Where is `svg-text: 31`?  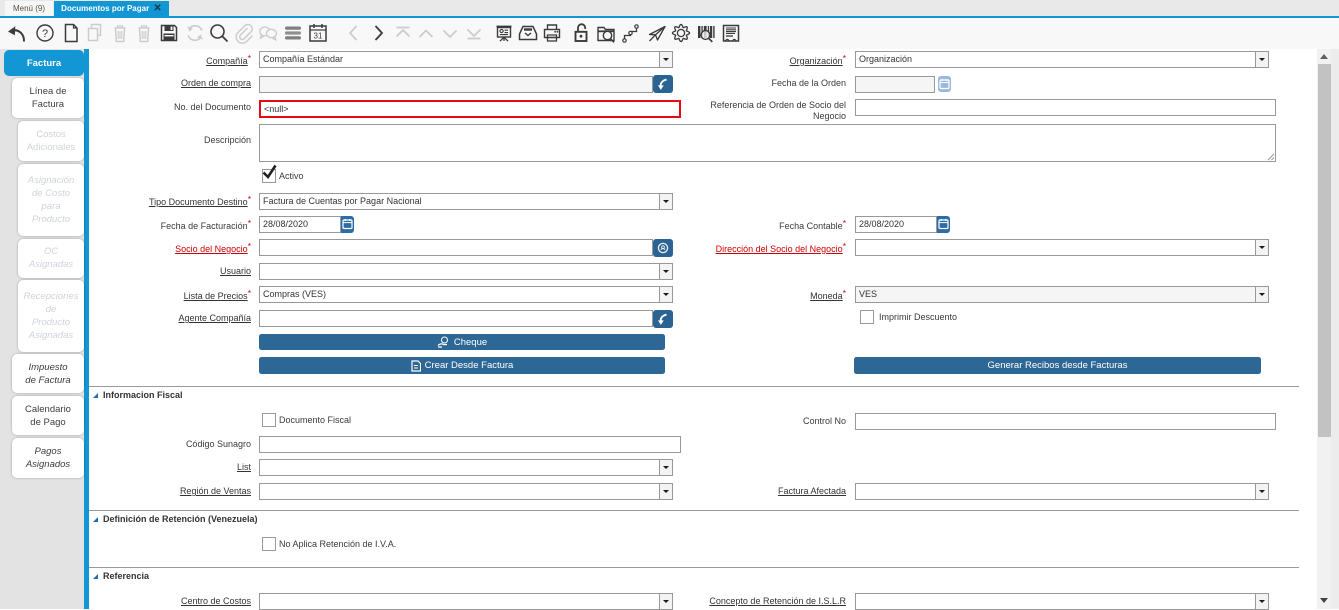 svg-text: 31 is located at coordinates (318, 36).